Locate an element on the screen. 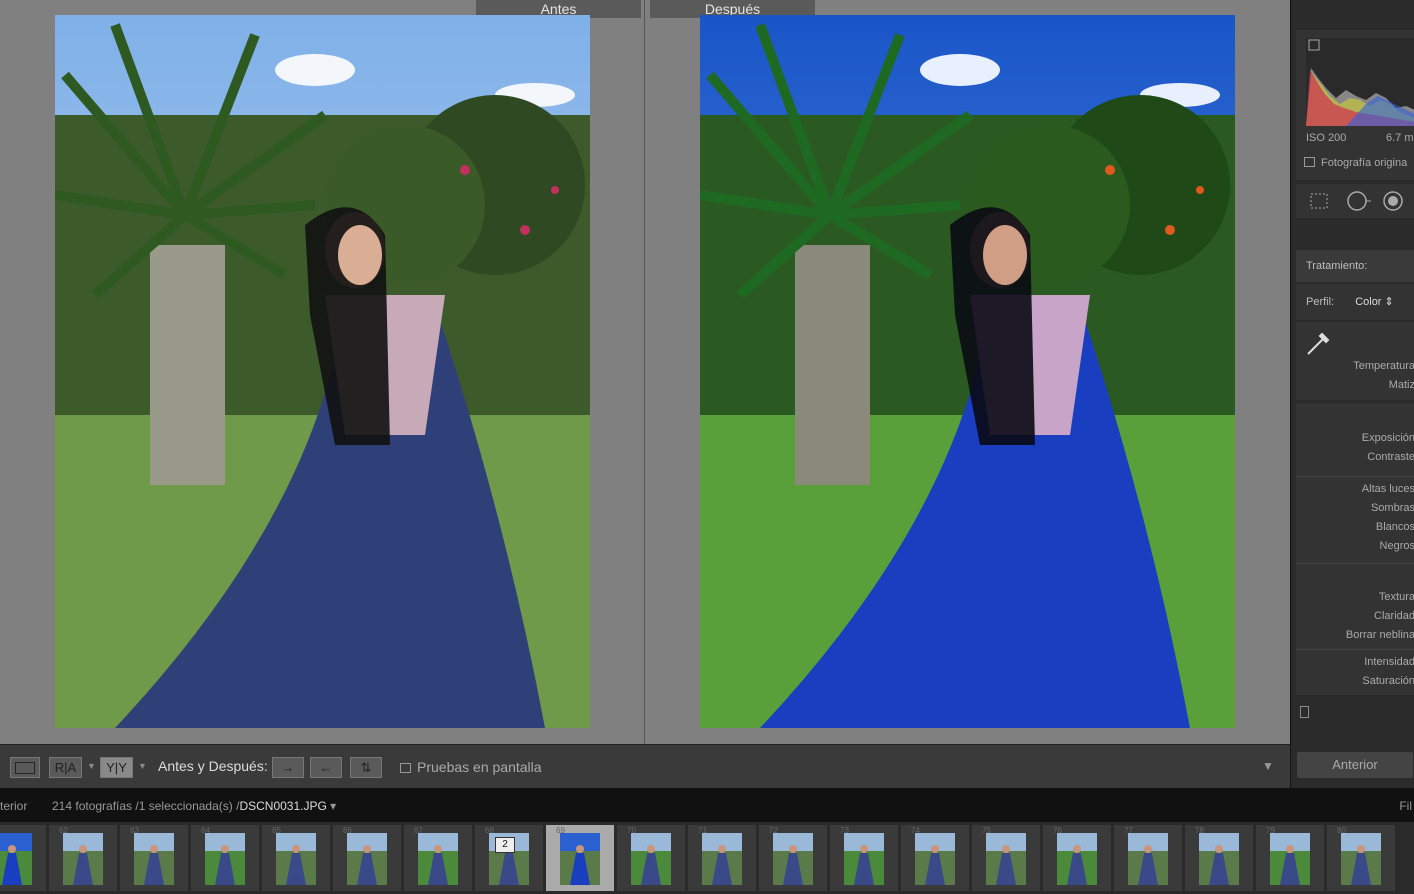 Image resolution: width=1414 pixels, height=894 pixels. panel-scrollbar is located at coordinates (1355, 712).